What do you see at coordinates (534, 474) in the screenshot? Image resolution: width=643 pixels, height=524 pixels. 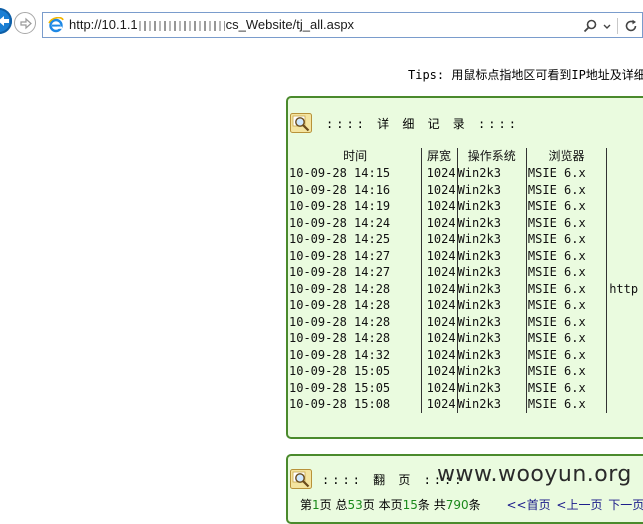 I see `watermark: www.wooyun.org` at bounding box center [534, 474].